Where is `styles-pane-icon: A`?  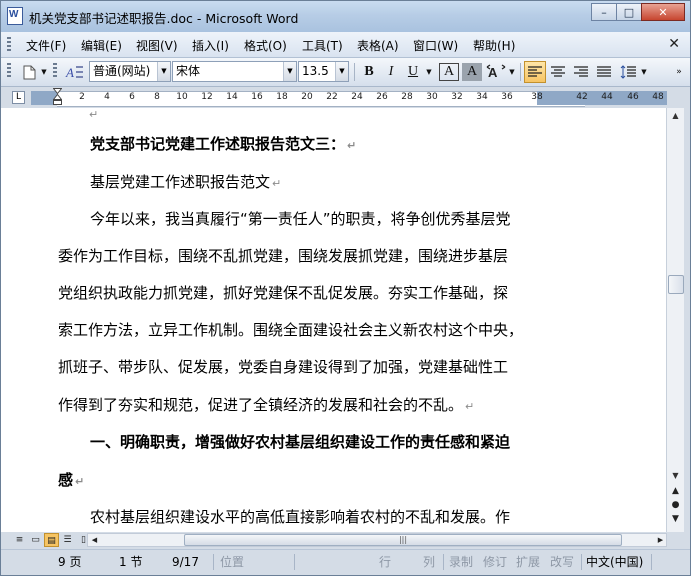
styles-pane-icon: A is located at coordinates (75, 72).